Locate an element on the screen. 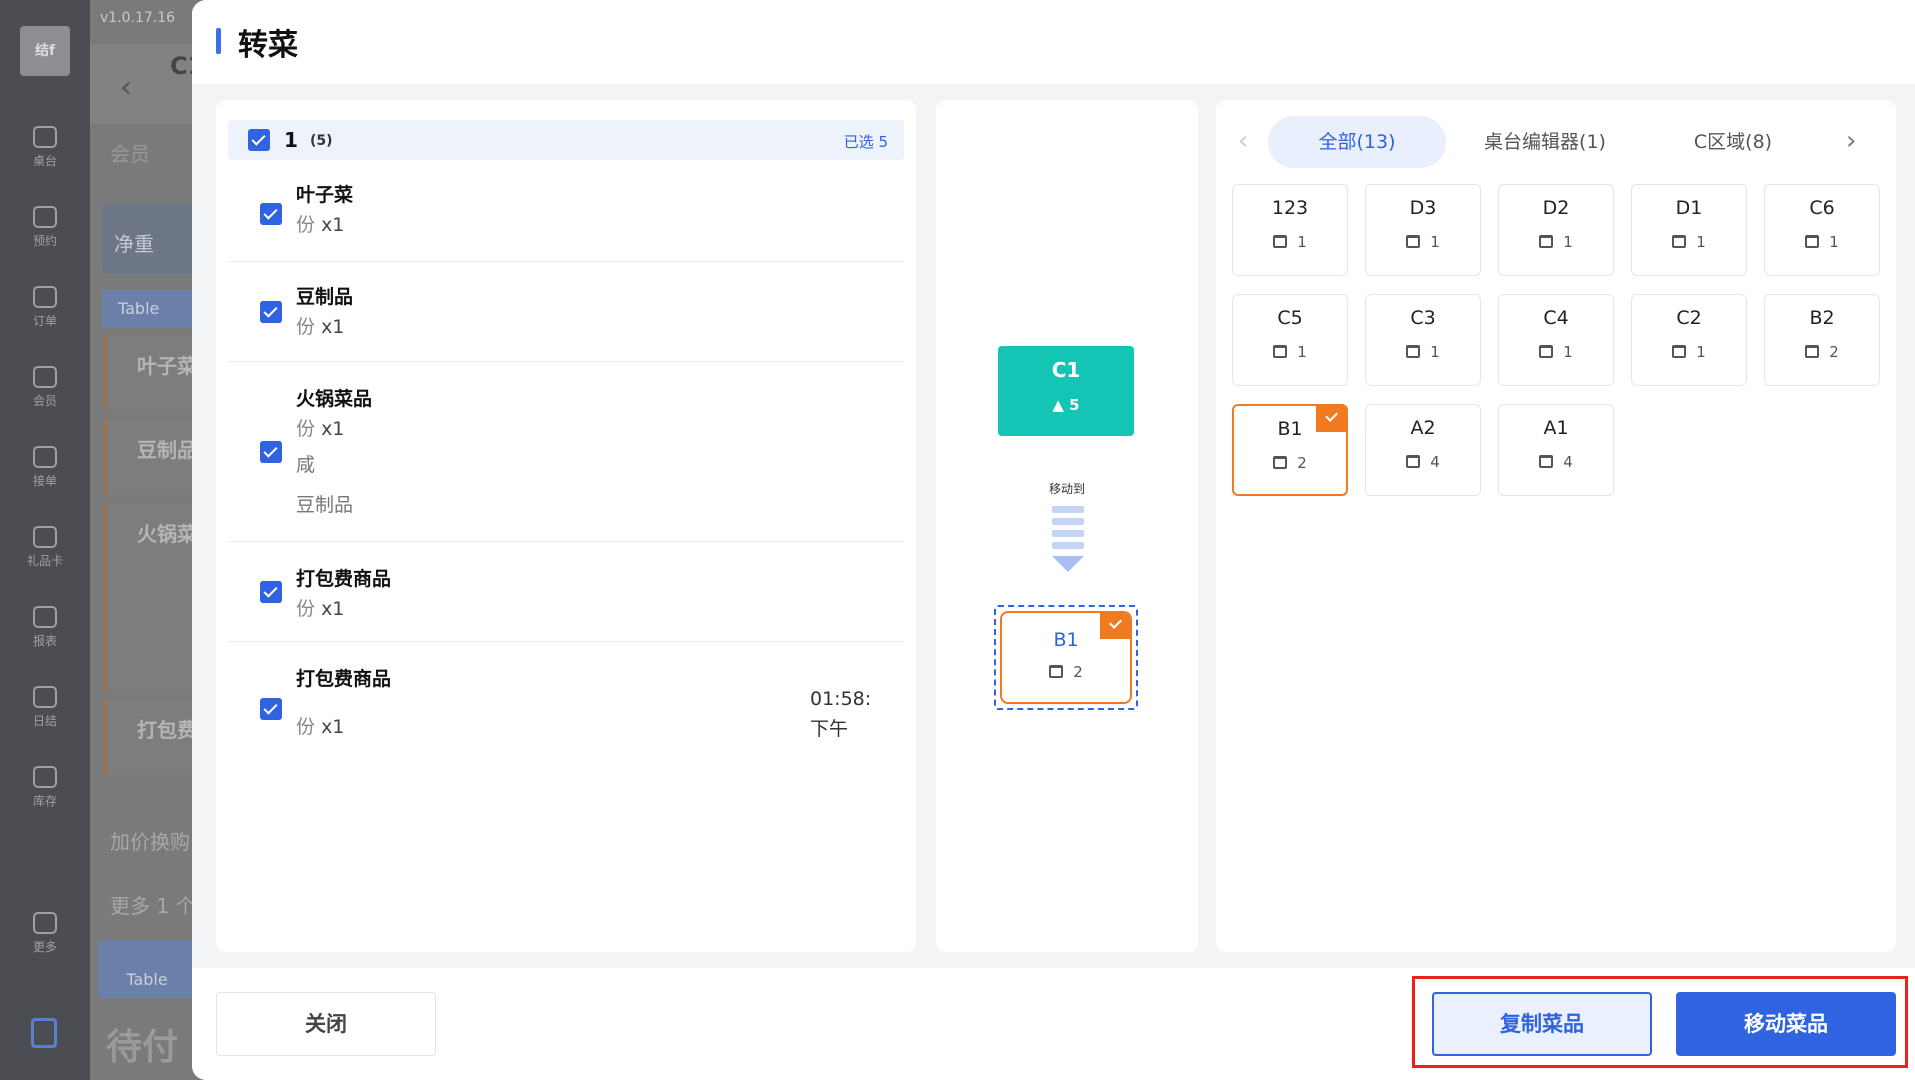  sidebar-item-gift-card: 礼品卡 is located at coordinates (45, 547).